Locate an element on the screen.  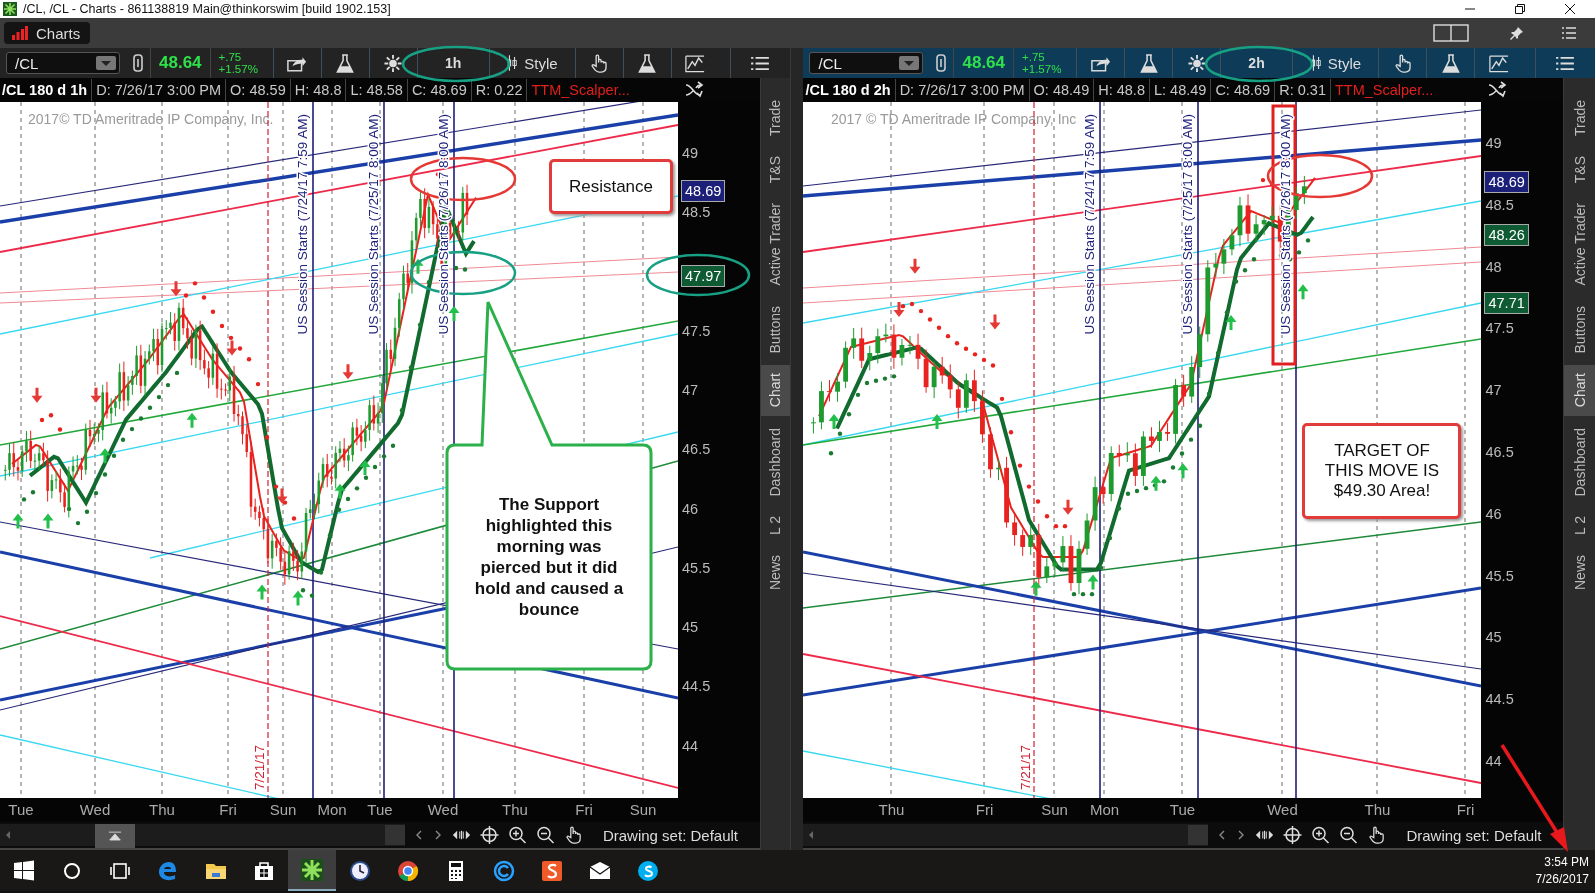
quote-info-text: D: 7/26/17 3:00 PM is located at coordinates (159, 90).